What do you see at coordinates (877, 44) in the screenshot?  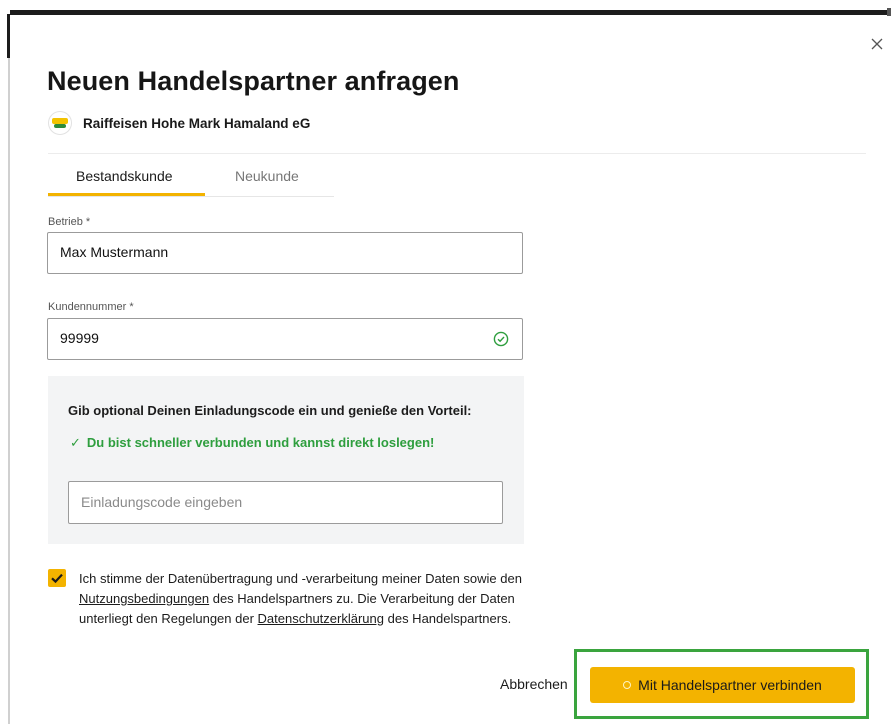 I see `close-icon` at bounding box center [877, 44].